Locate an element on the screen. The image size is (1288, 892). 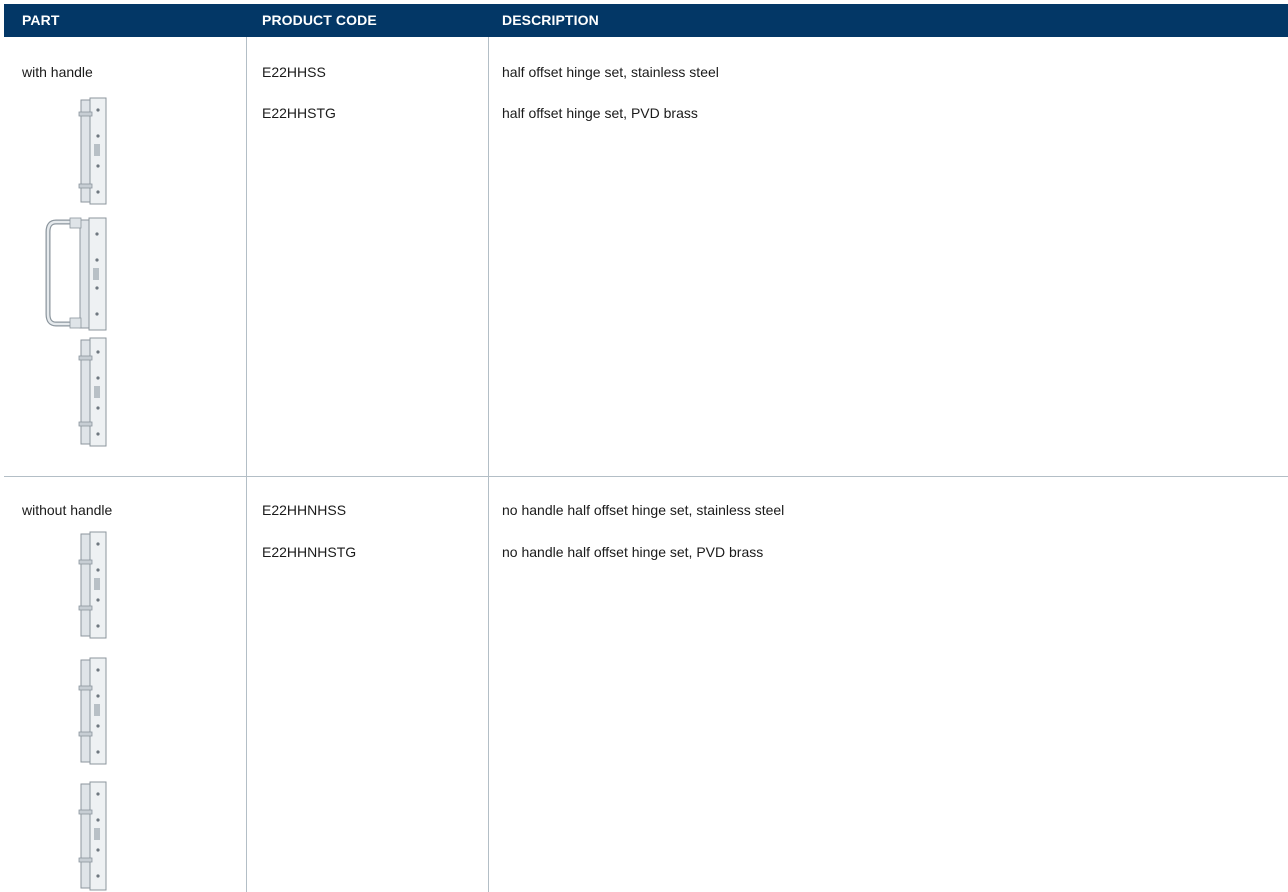
col-header-part: PART is located at coordinates (41, 20).